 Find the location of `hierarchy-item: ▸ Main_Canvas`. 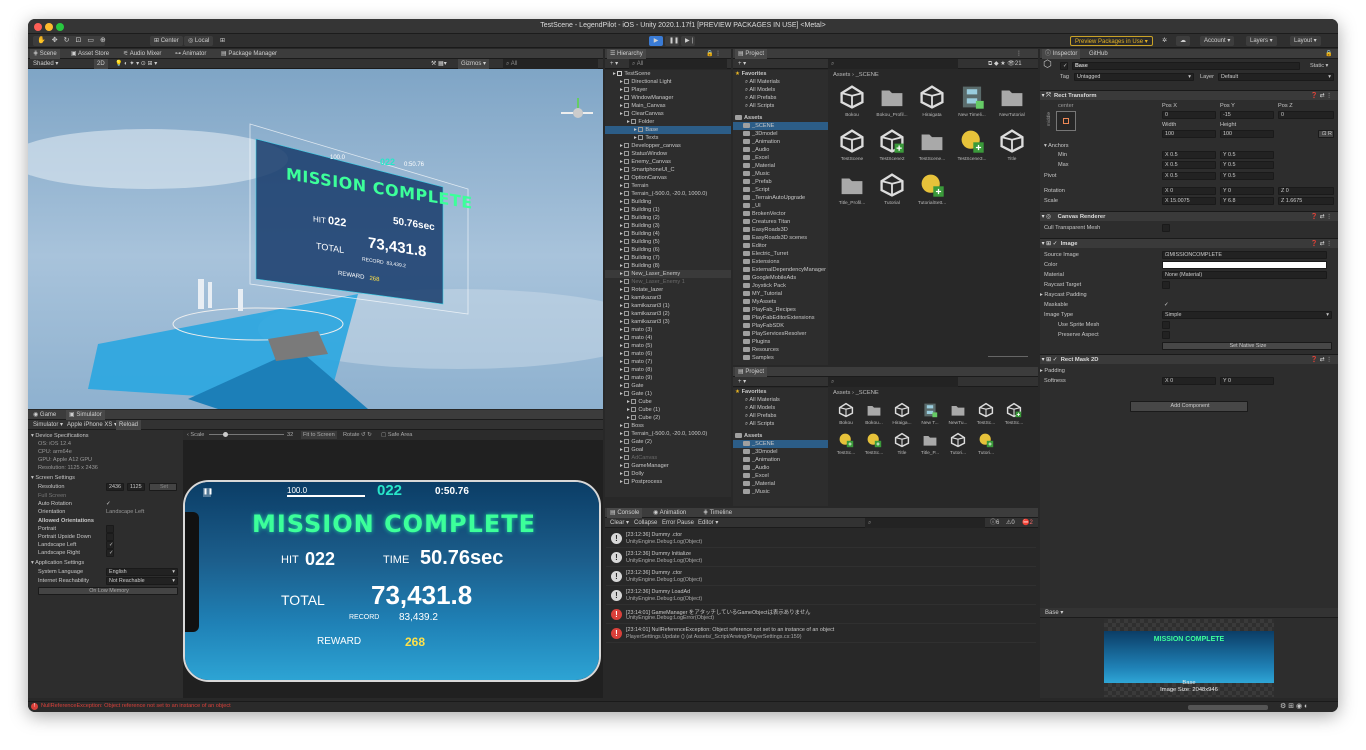

hierarchy-item: ▸ Main_Canvas is located at coordinates (668, 106).